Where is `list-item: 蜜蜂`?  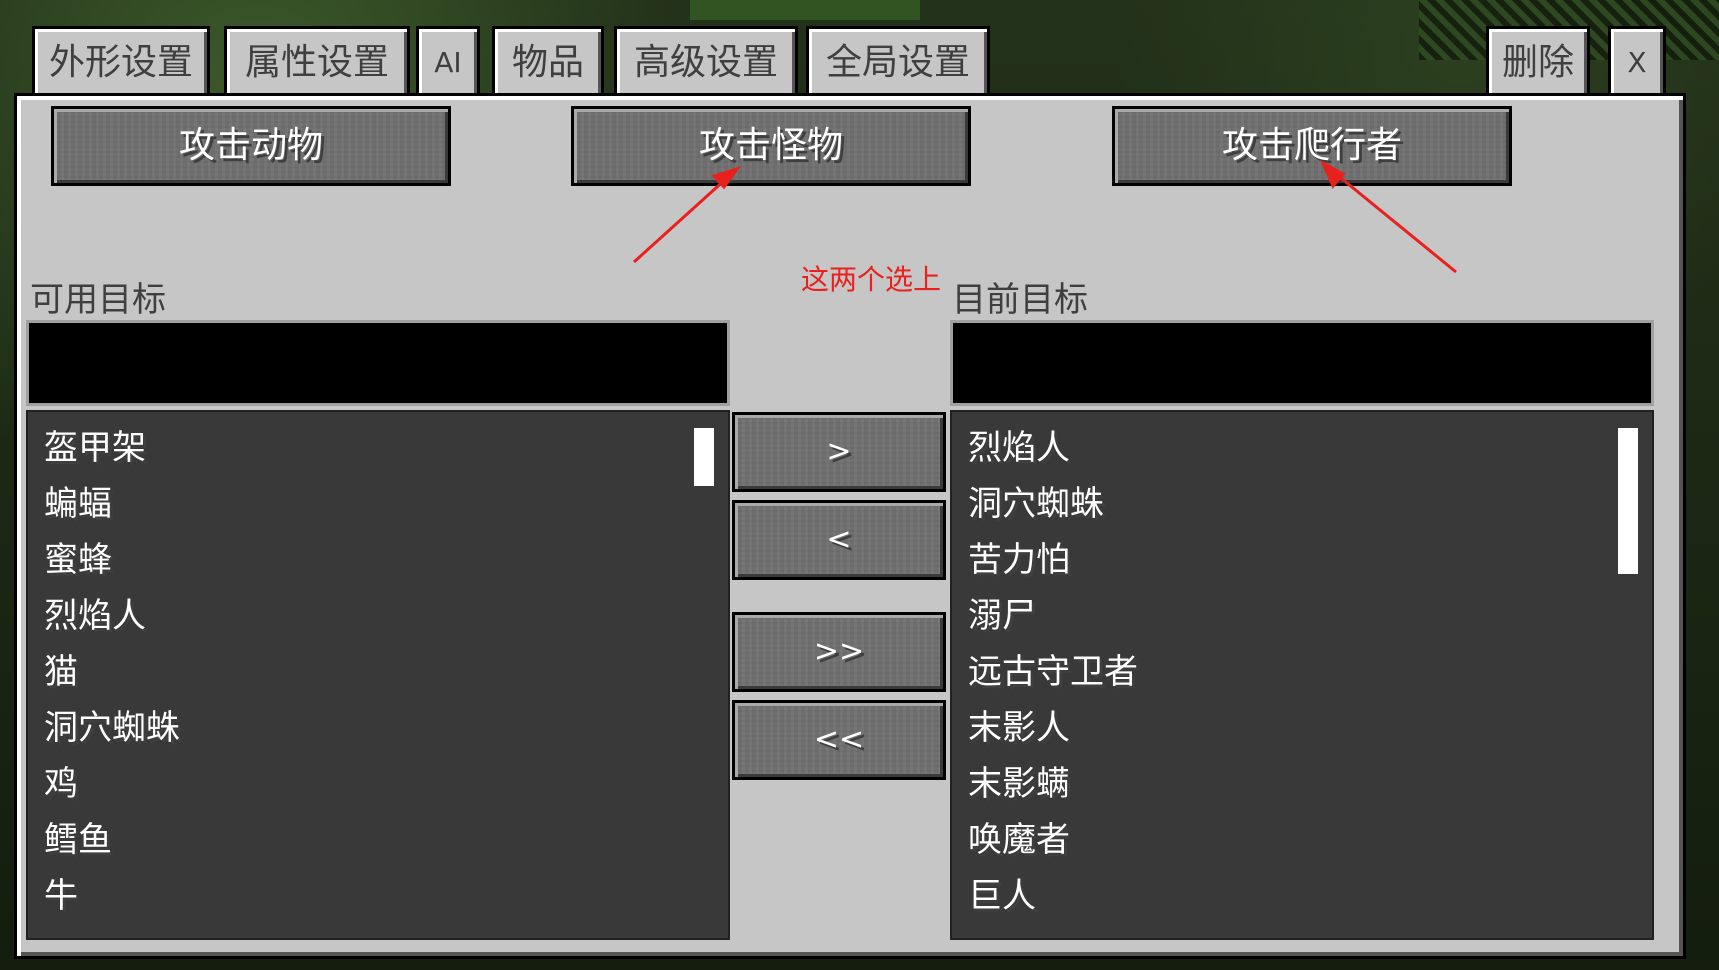 list-item: 蜜蜂 is located at coordinates (378, 560).